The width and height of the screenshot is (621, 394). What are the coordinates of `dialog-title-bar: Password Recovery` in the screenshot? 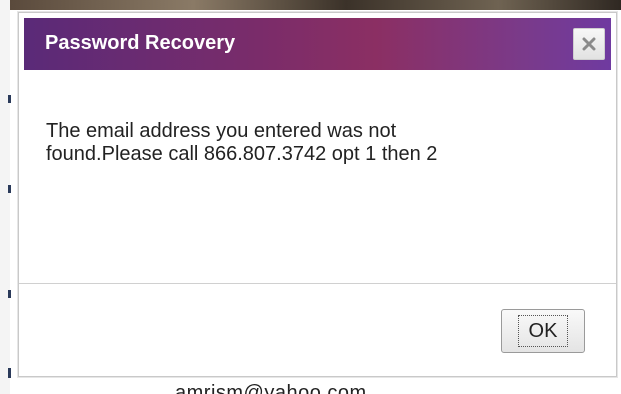 It's located at (317, 44).